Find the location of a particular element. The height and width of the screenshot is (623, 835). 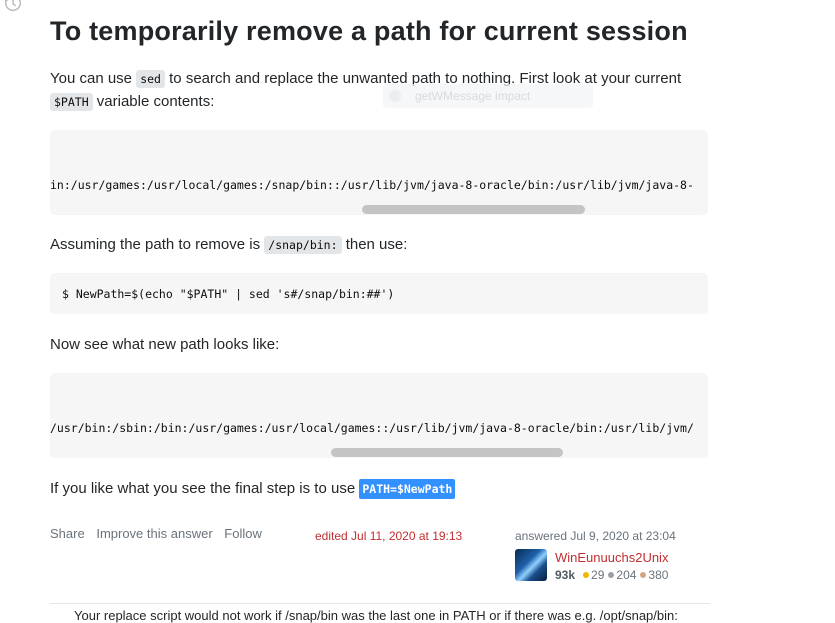

faded-tooltip-icon is located at coordinates (395, 96).